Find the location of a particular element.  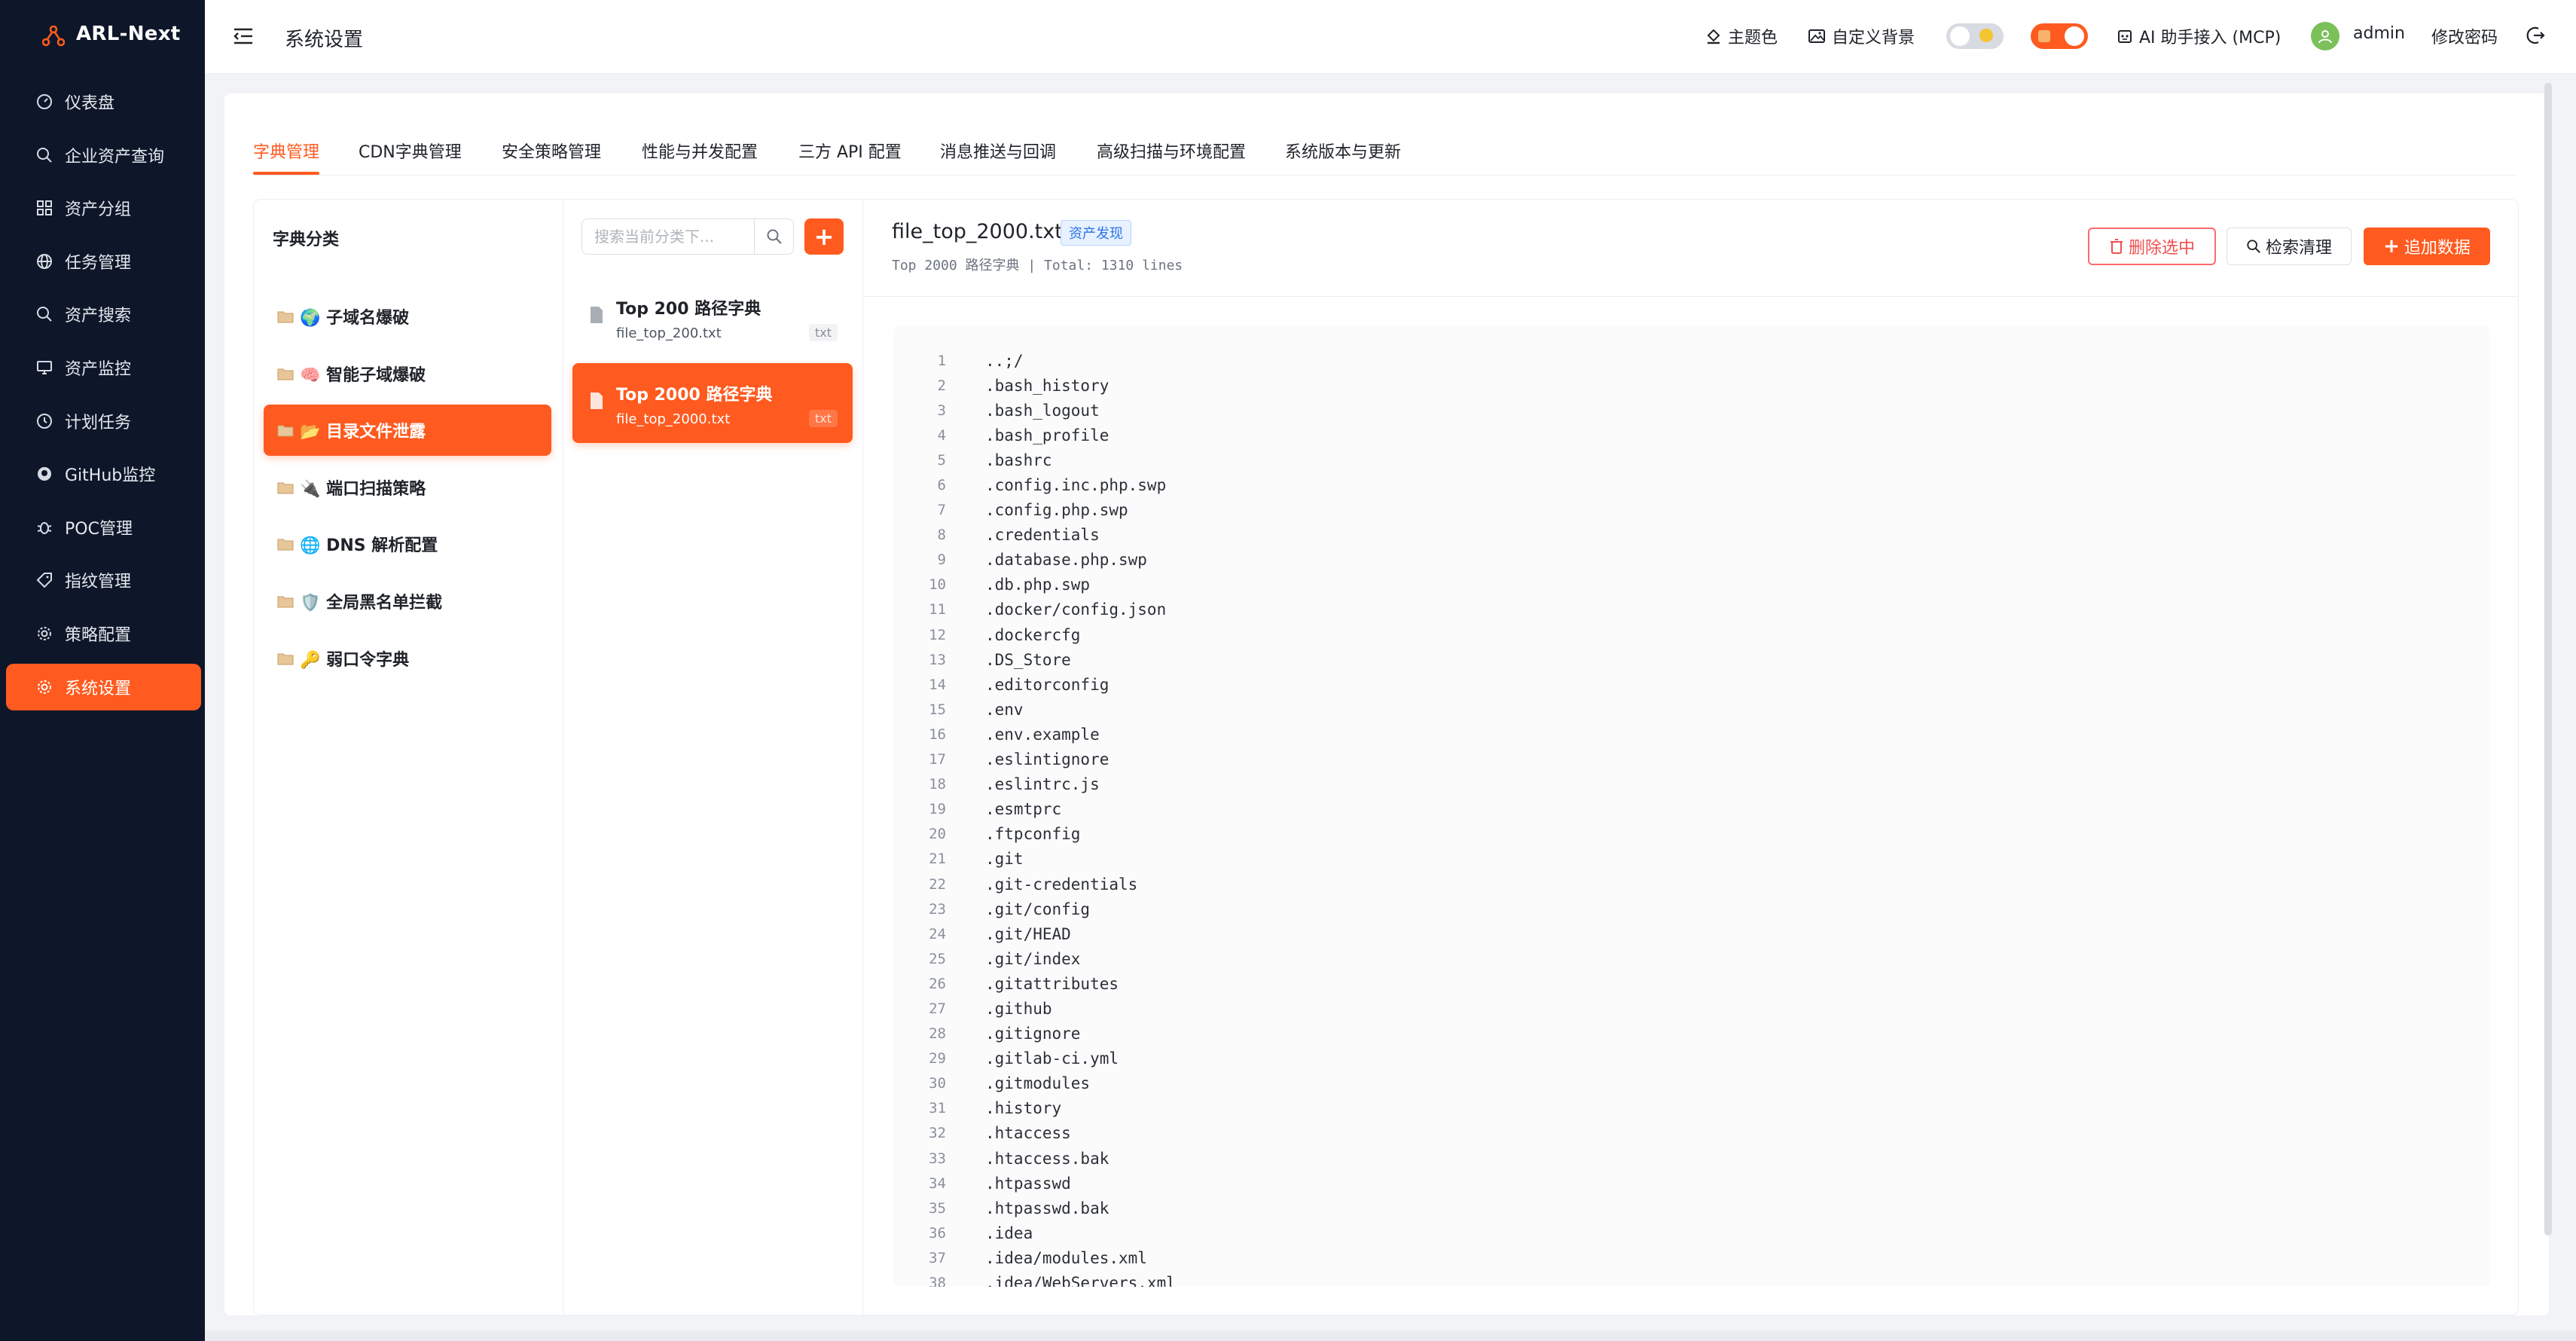

bug-icon is located at coordinates (45, 527).